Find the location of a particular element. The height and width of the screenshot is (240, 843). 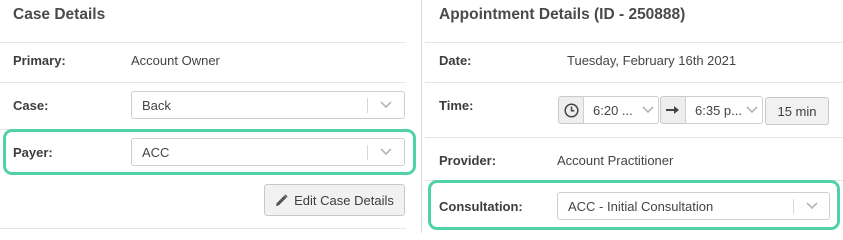

edit-case-details-label: Edit Case Details is located at coordinates (344, 200).